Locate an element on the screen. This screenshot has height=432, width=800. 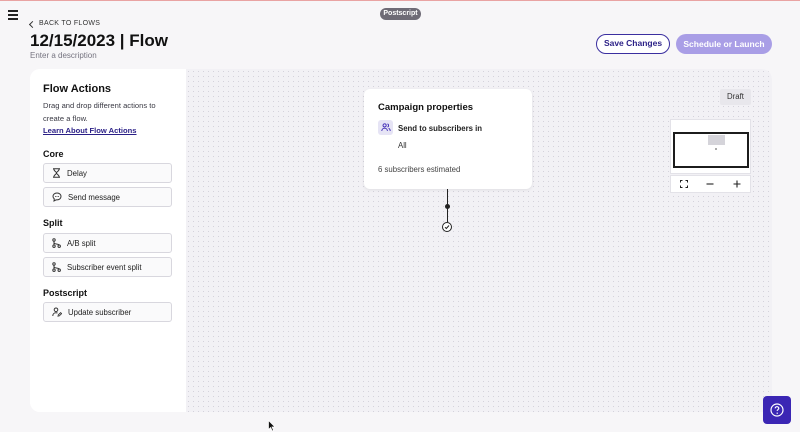
brand-chip: Postscript is located at coordinates (400, 14).